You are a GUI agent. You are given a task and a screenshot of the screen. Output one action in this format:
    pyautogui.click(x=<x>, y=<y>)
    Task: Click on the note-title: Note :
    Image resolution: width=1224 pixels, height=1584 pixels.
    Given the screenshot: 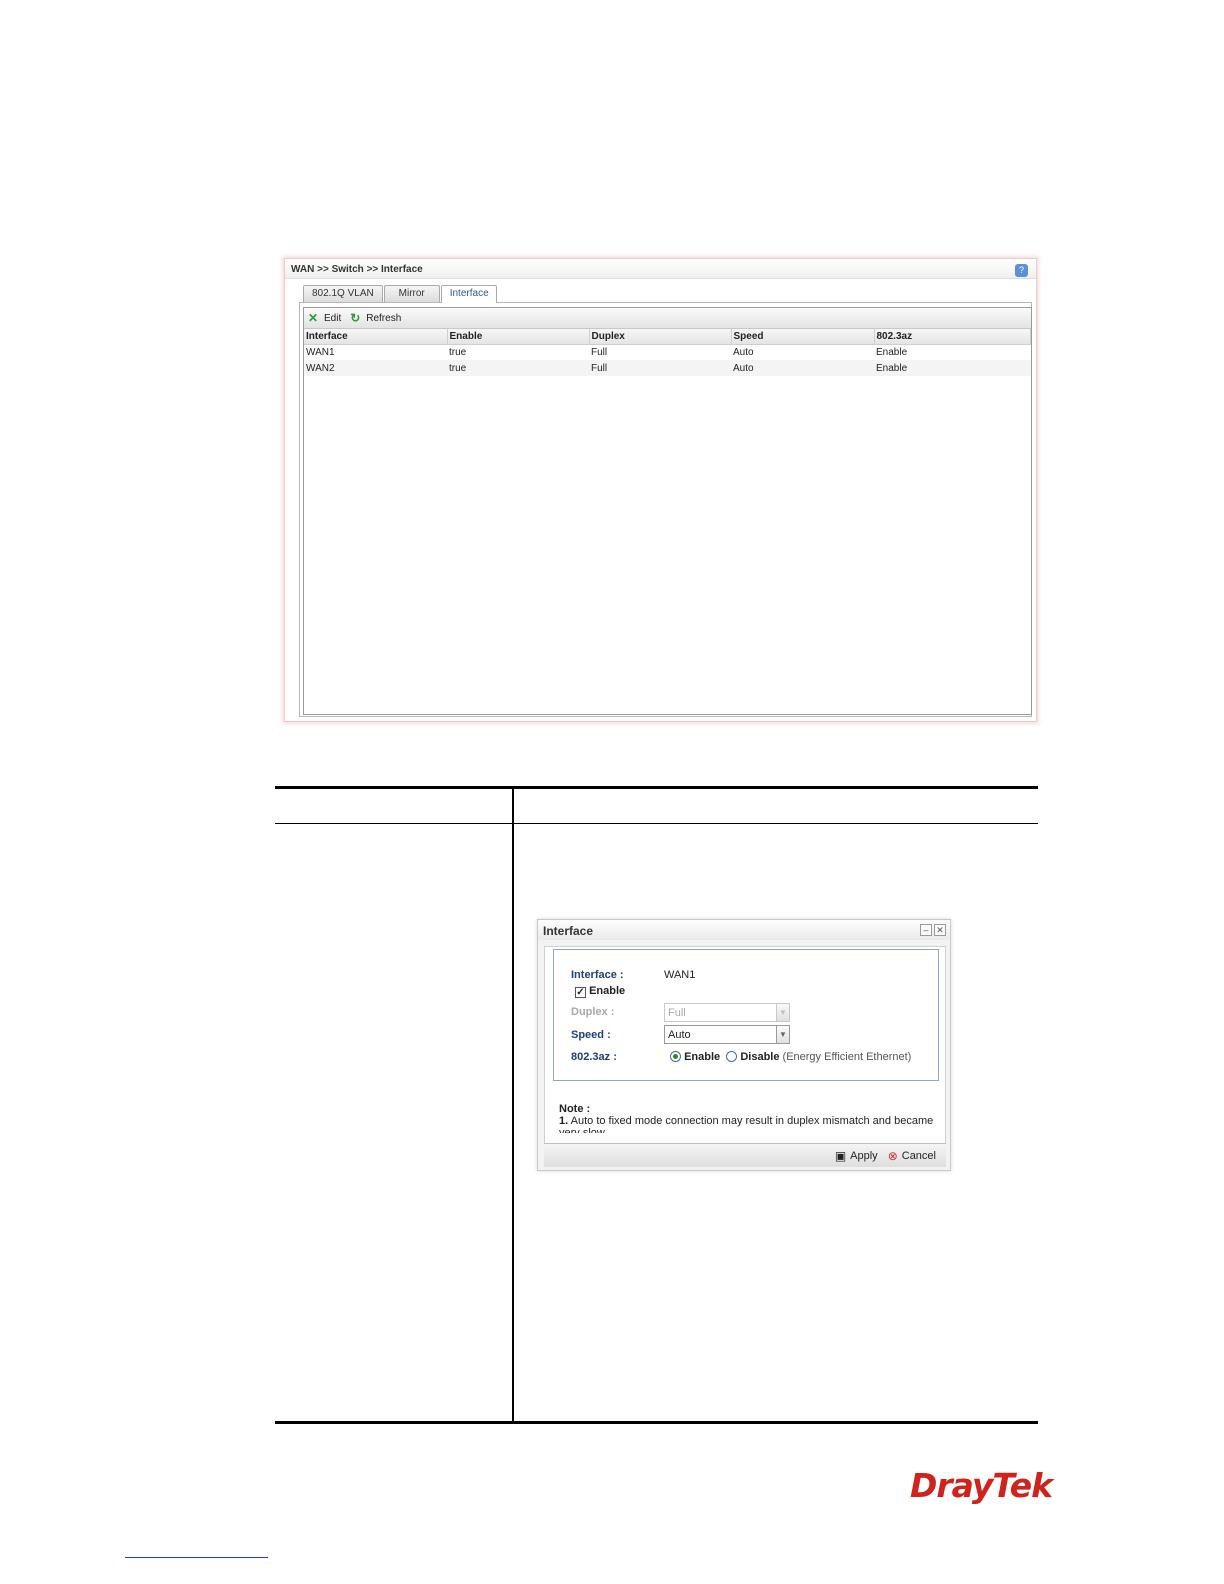 What is the action you would take?
    pyautogui.click(x=575, y=1109)
    